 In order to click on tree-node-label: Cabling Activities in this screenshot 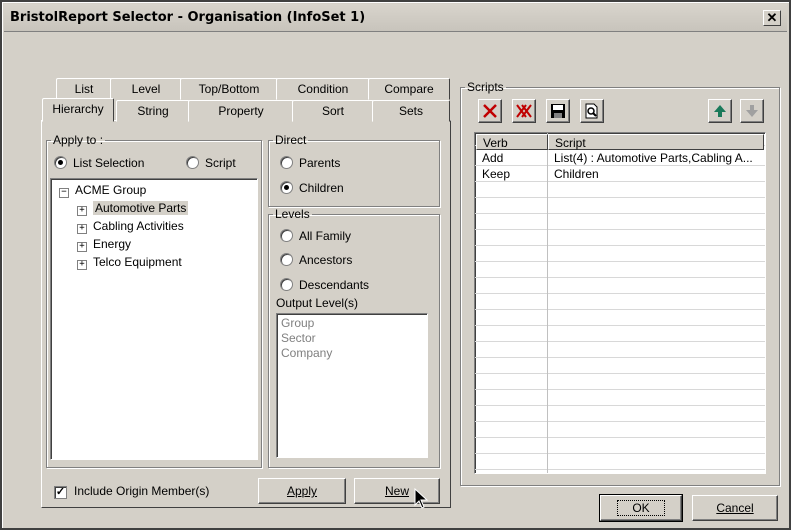, I will do `click(138, 226)`.